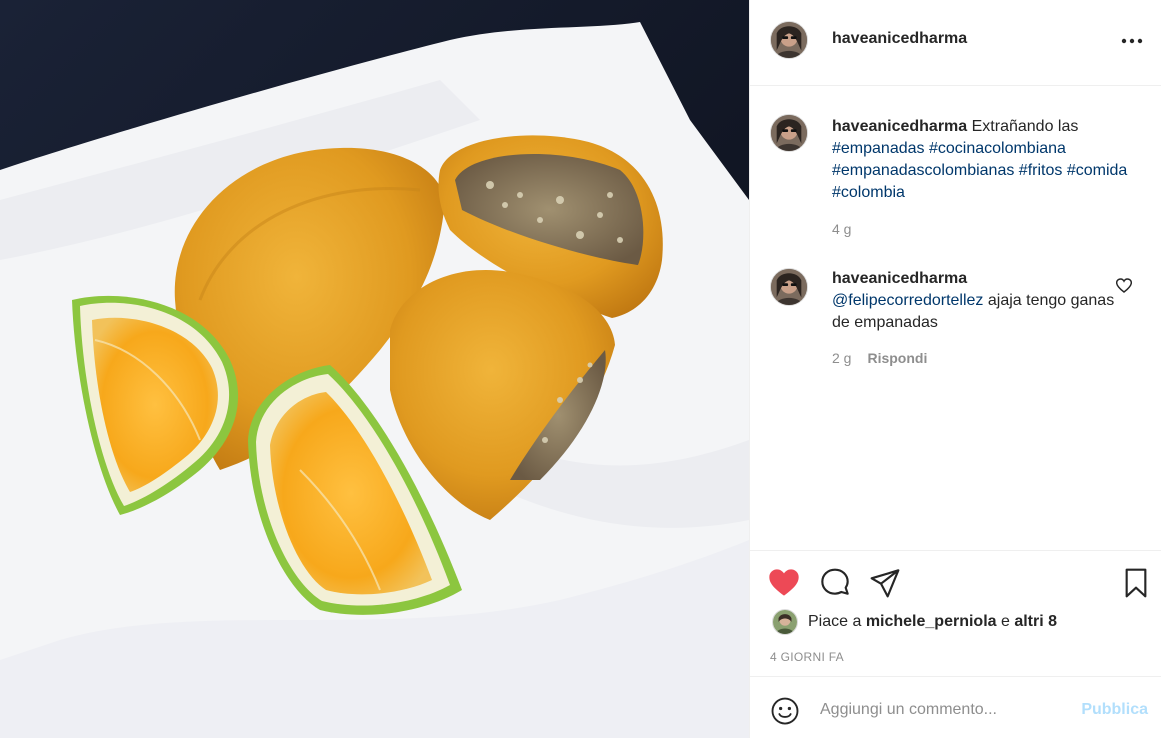 This screenshot has width=1161, height=738. I want to click on liker-username: michele_perniola, so click(931, 621).